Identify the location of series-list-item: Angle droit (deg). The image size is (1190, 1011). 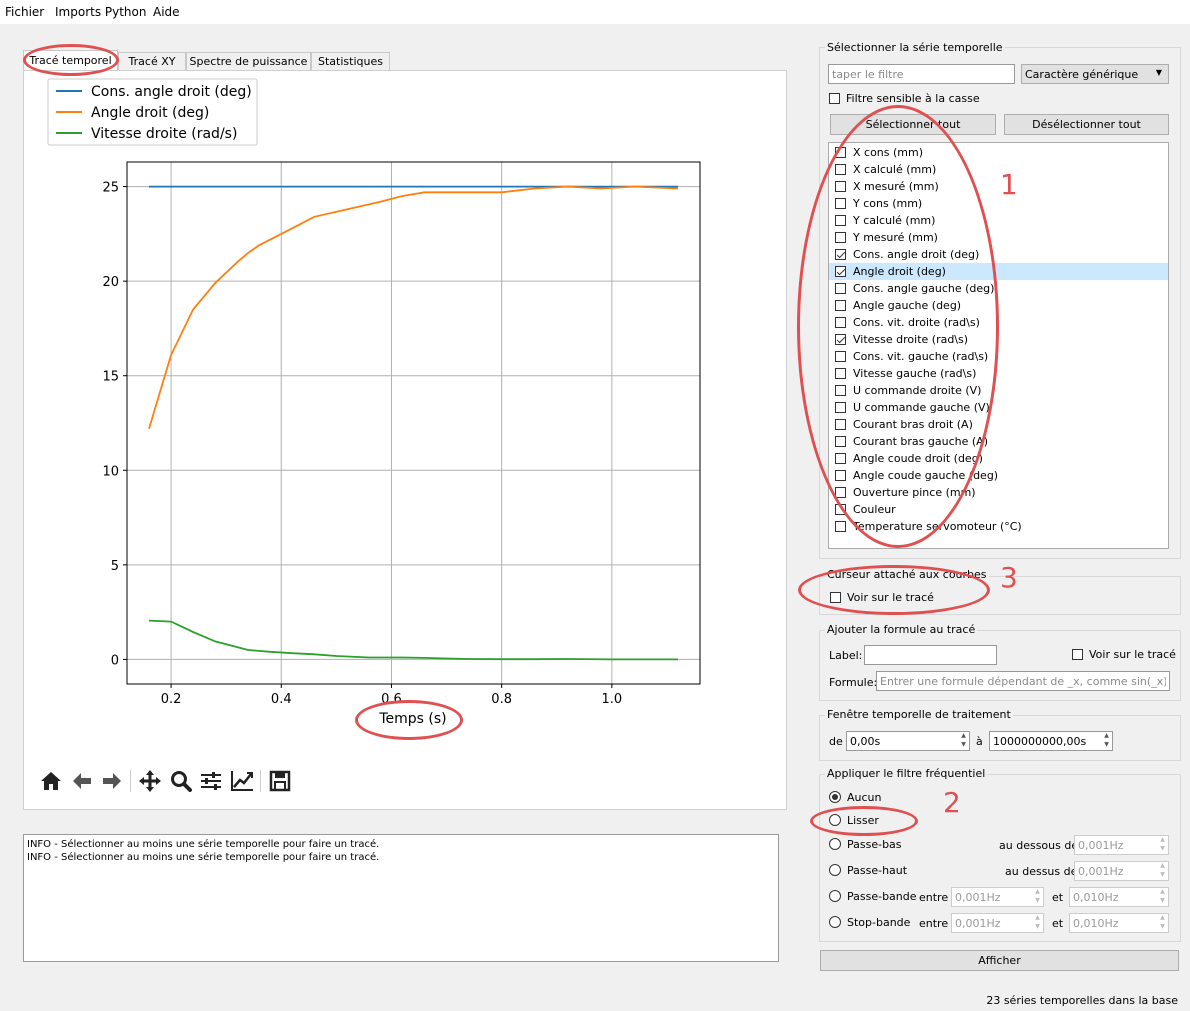
(998, 271).